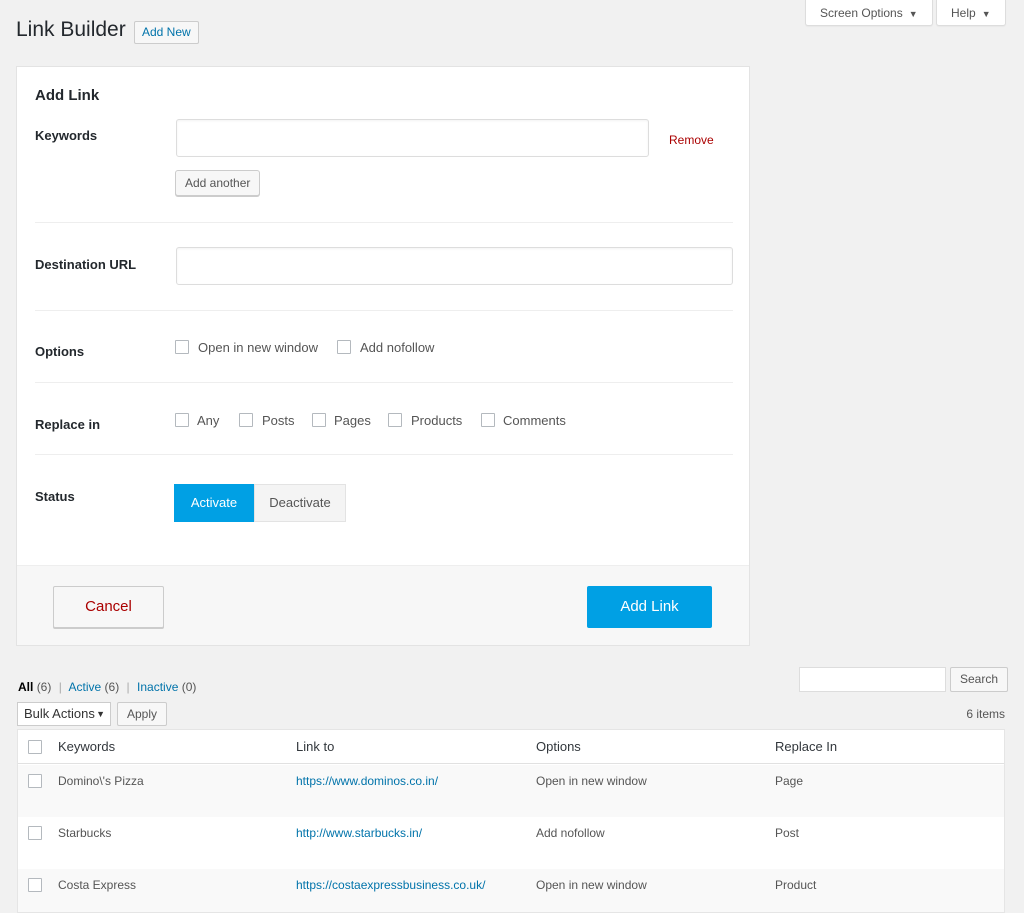 This screenshot has height=913, width=1024. I want to click on select-all-checkbox, so click(35, 747).